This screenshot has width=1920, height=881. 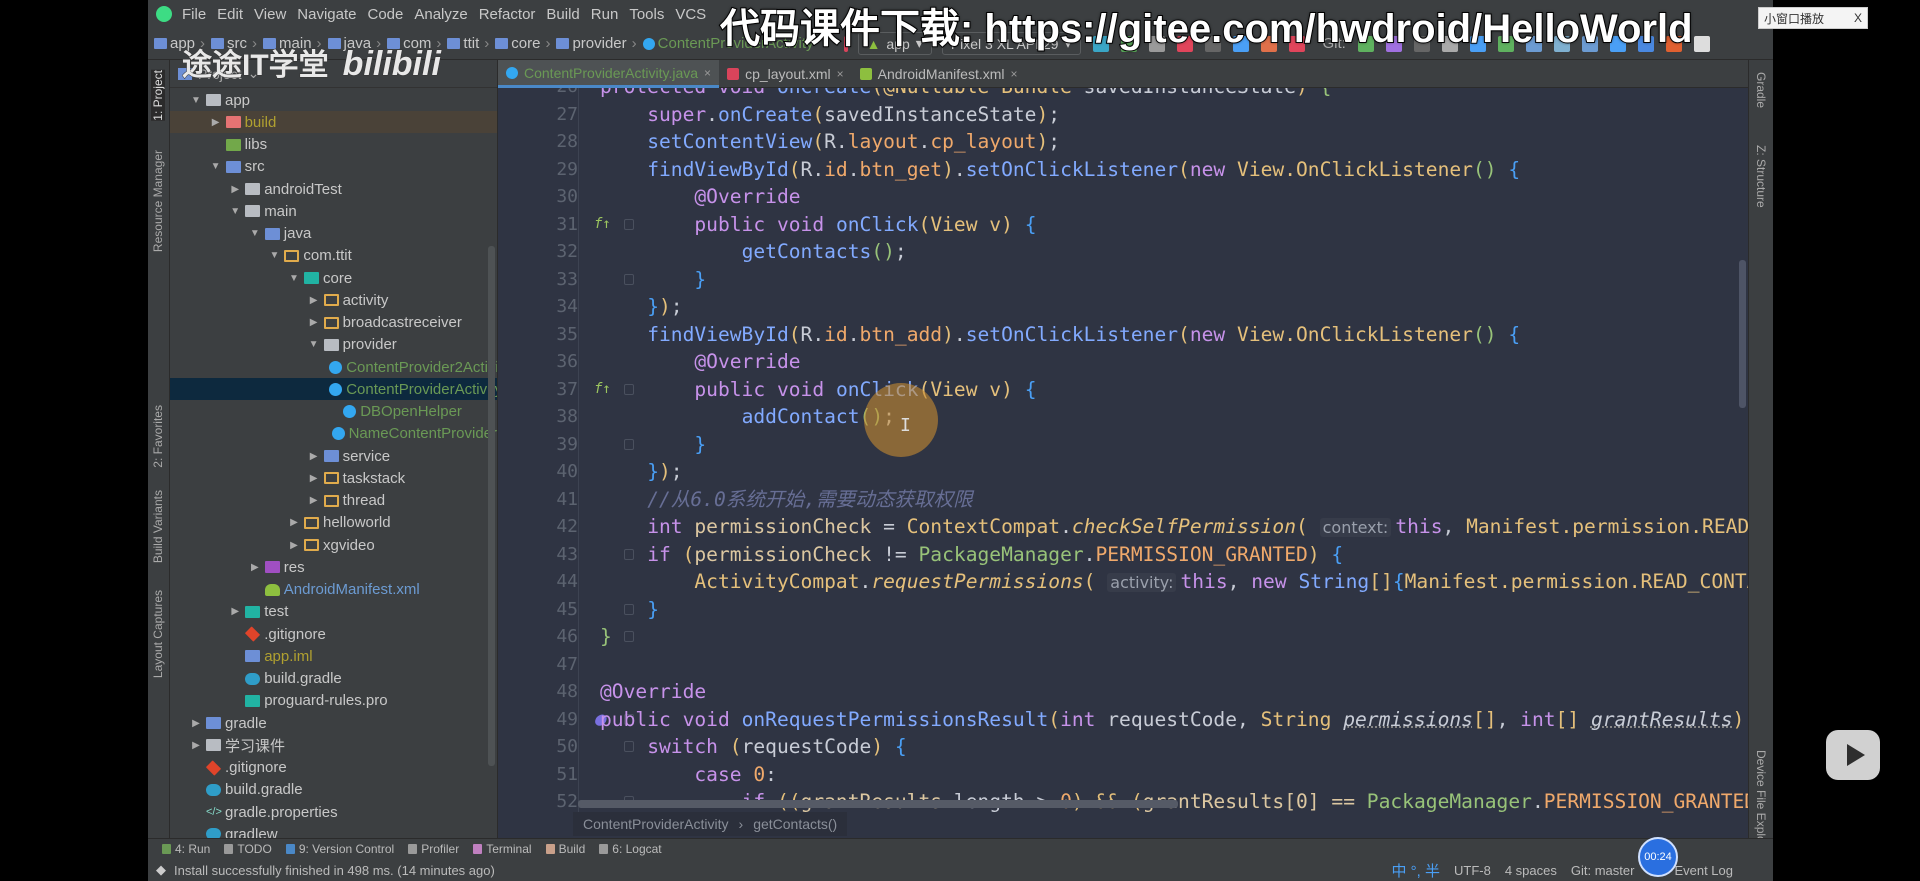 I want to click on menu-item-refactor: Refactor, so click(x=507, y=14).